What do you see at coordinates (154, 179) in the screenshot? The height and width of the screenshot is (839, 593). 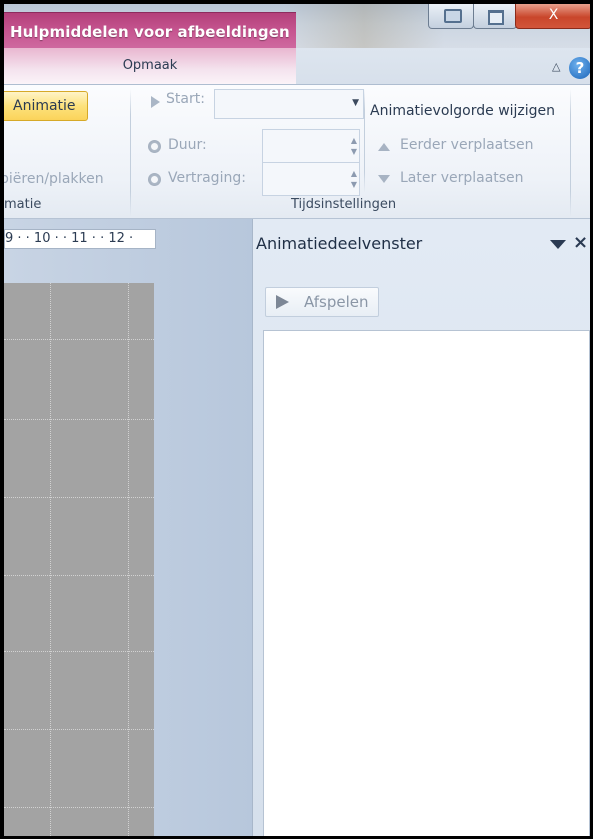 I see `delay-clock-icon` at bounding box center [154, 179].